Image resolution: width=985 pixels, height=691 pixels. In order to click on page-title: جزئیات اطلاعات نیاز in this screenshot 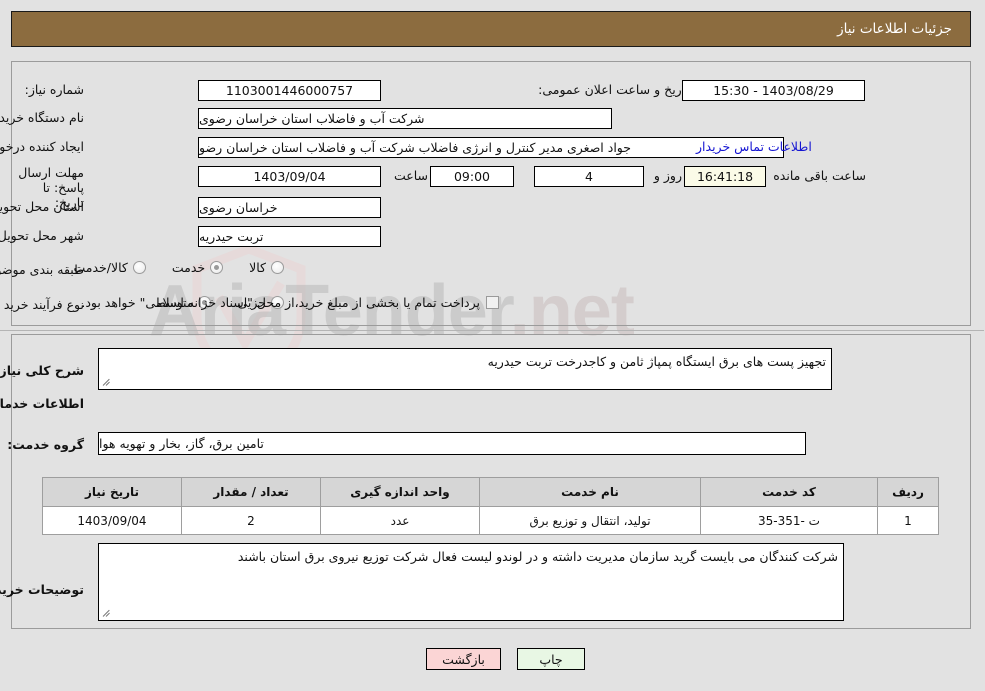, I will do `click(895, 29)`.